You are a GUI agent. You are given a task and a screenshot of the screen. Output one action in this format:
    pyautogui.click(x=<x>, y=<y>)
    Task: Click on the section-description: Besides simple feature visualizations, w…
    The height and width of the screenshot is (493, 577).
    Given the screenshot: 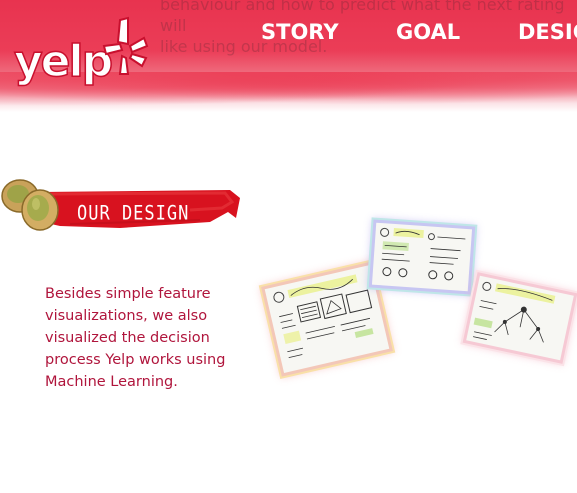 What is the action you would take?
    pyautogui.click(x=135, y=338)
    